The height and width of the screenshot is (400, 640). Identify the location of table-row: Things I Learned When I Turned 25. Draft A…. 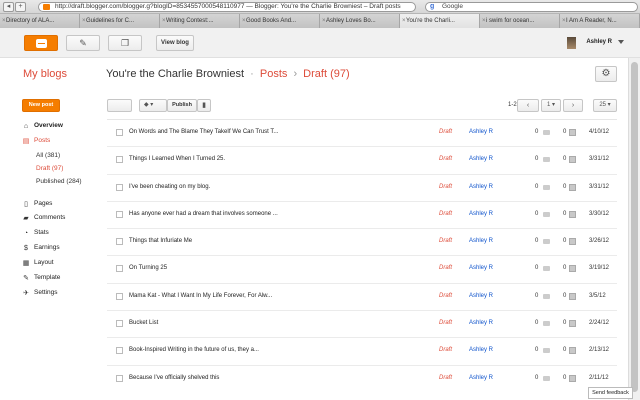
(362, 159).